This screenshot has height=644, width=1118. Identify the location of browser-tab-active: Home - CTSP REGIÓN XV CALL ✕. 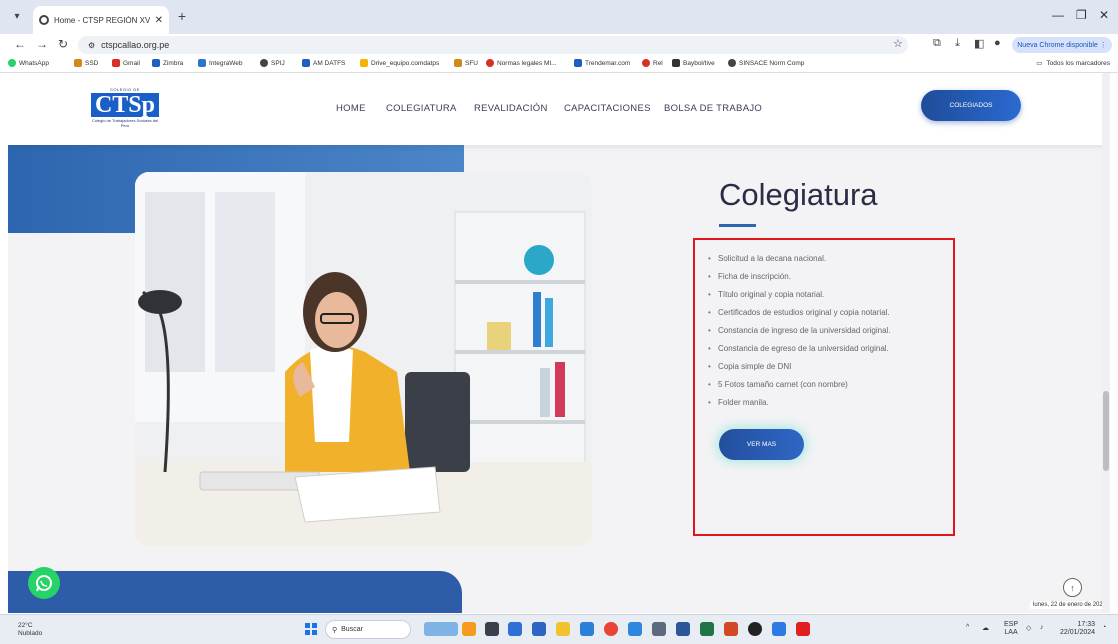
(101, 20).